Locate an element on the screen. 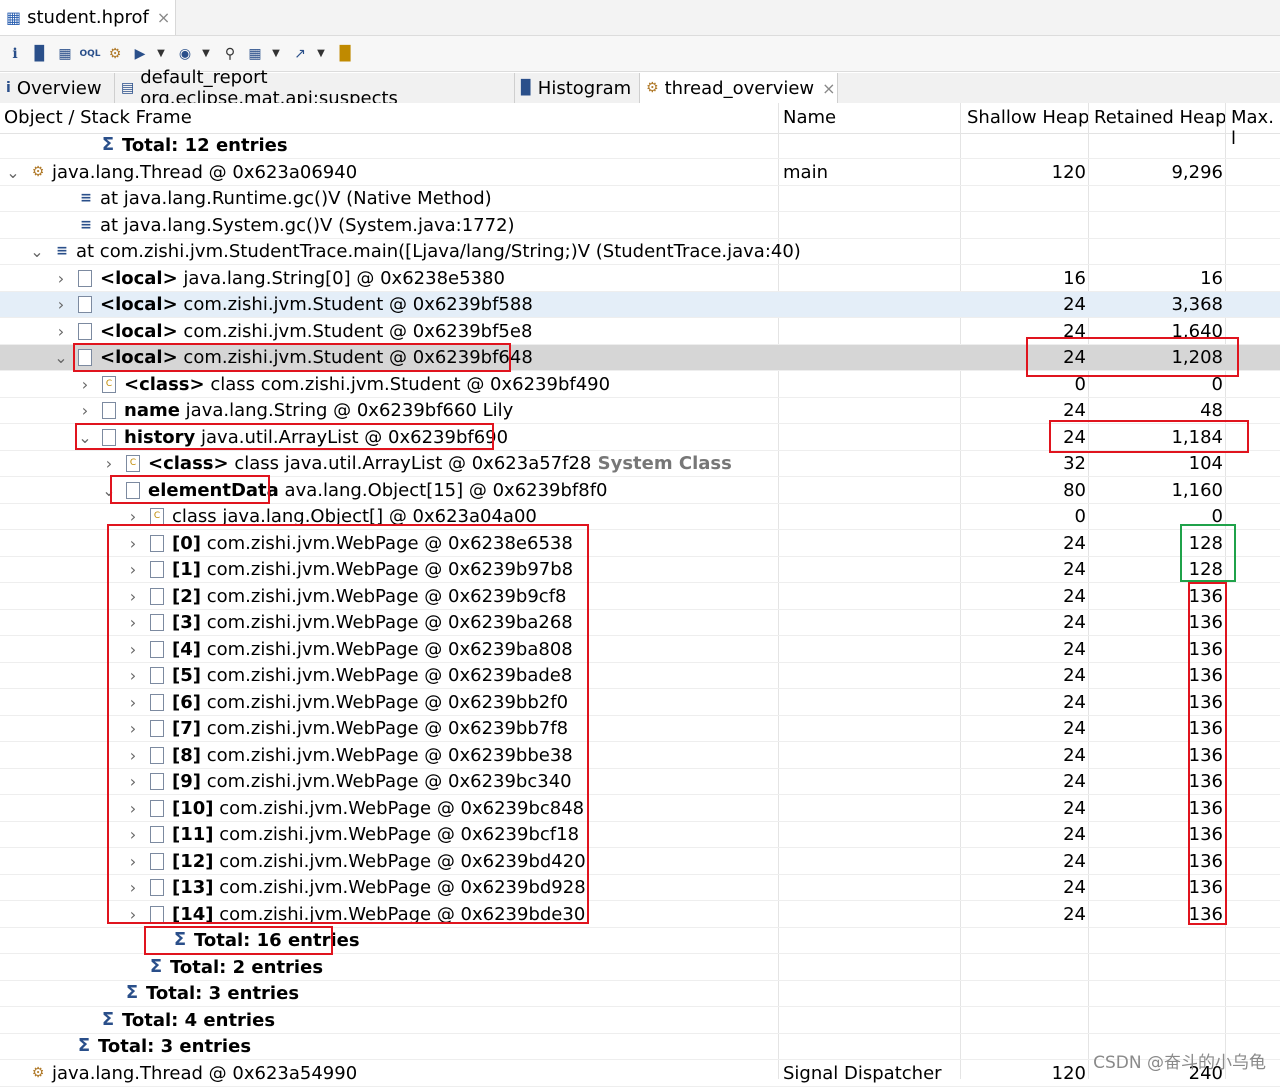 The height and width of the screenshot is (1087, 1280). shallow-heap-value: 80 is located at coordinates (1074, 490).